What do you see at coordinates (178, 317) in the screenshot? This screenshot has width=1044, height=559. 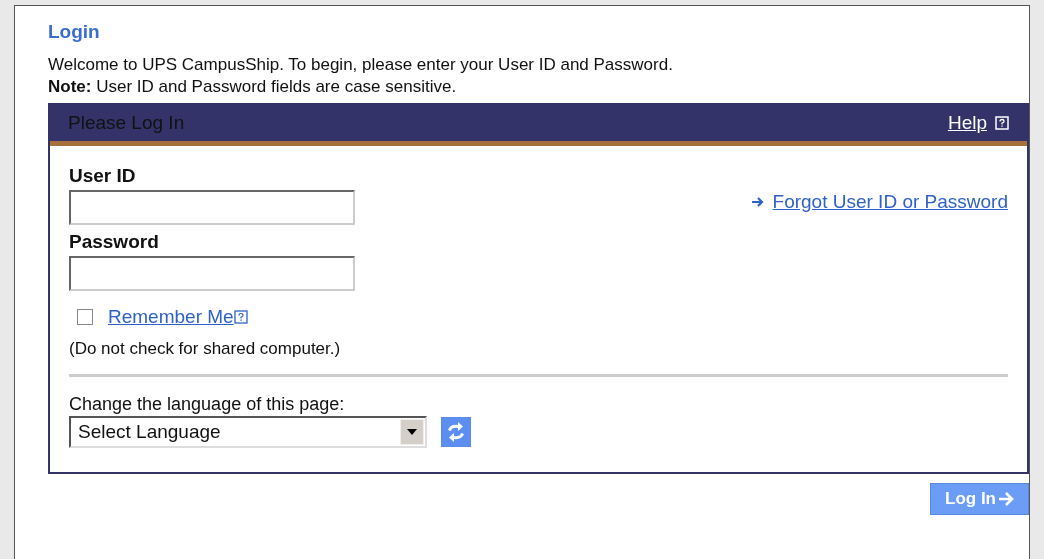 I see `remember-me-link: Remember Me` at bounding box center [178, 317].